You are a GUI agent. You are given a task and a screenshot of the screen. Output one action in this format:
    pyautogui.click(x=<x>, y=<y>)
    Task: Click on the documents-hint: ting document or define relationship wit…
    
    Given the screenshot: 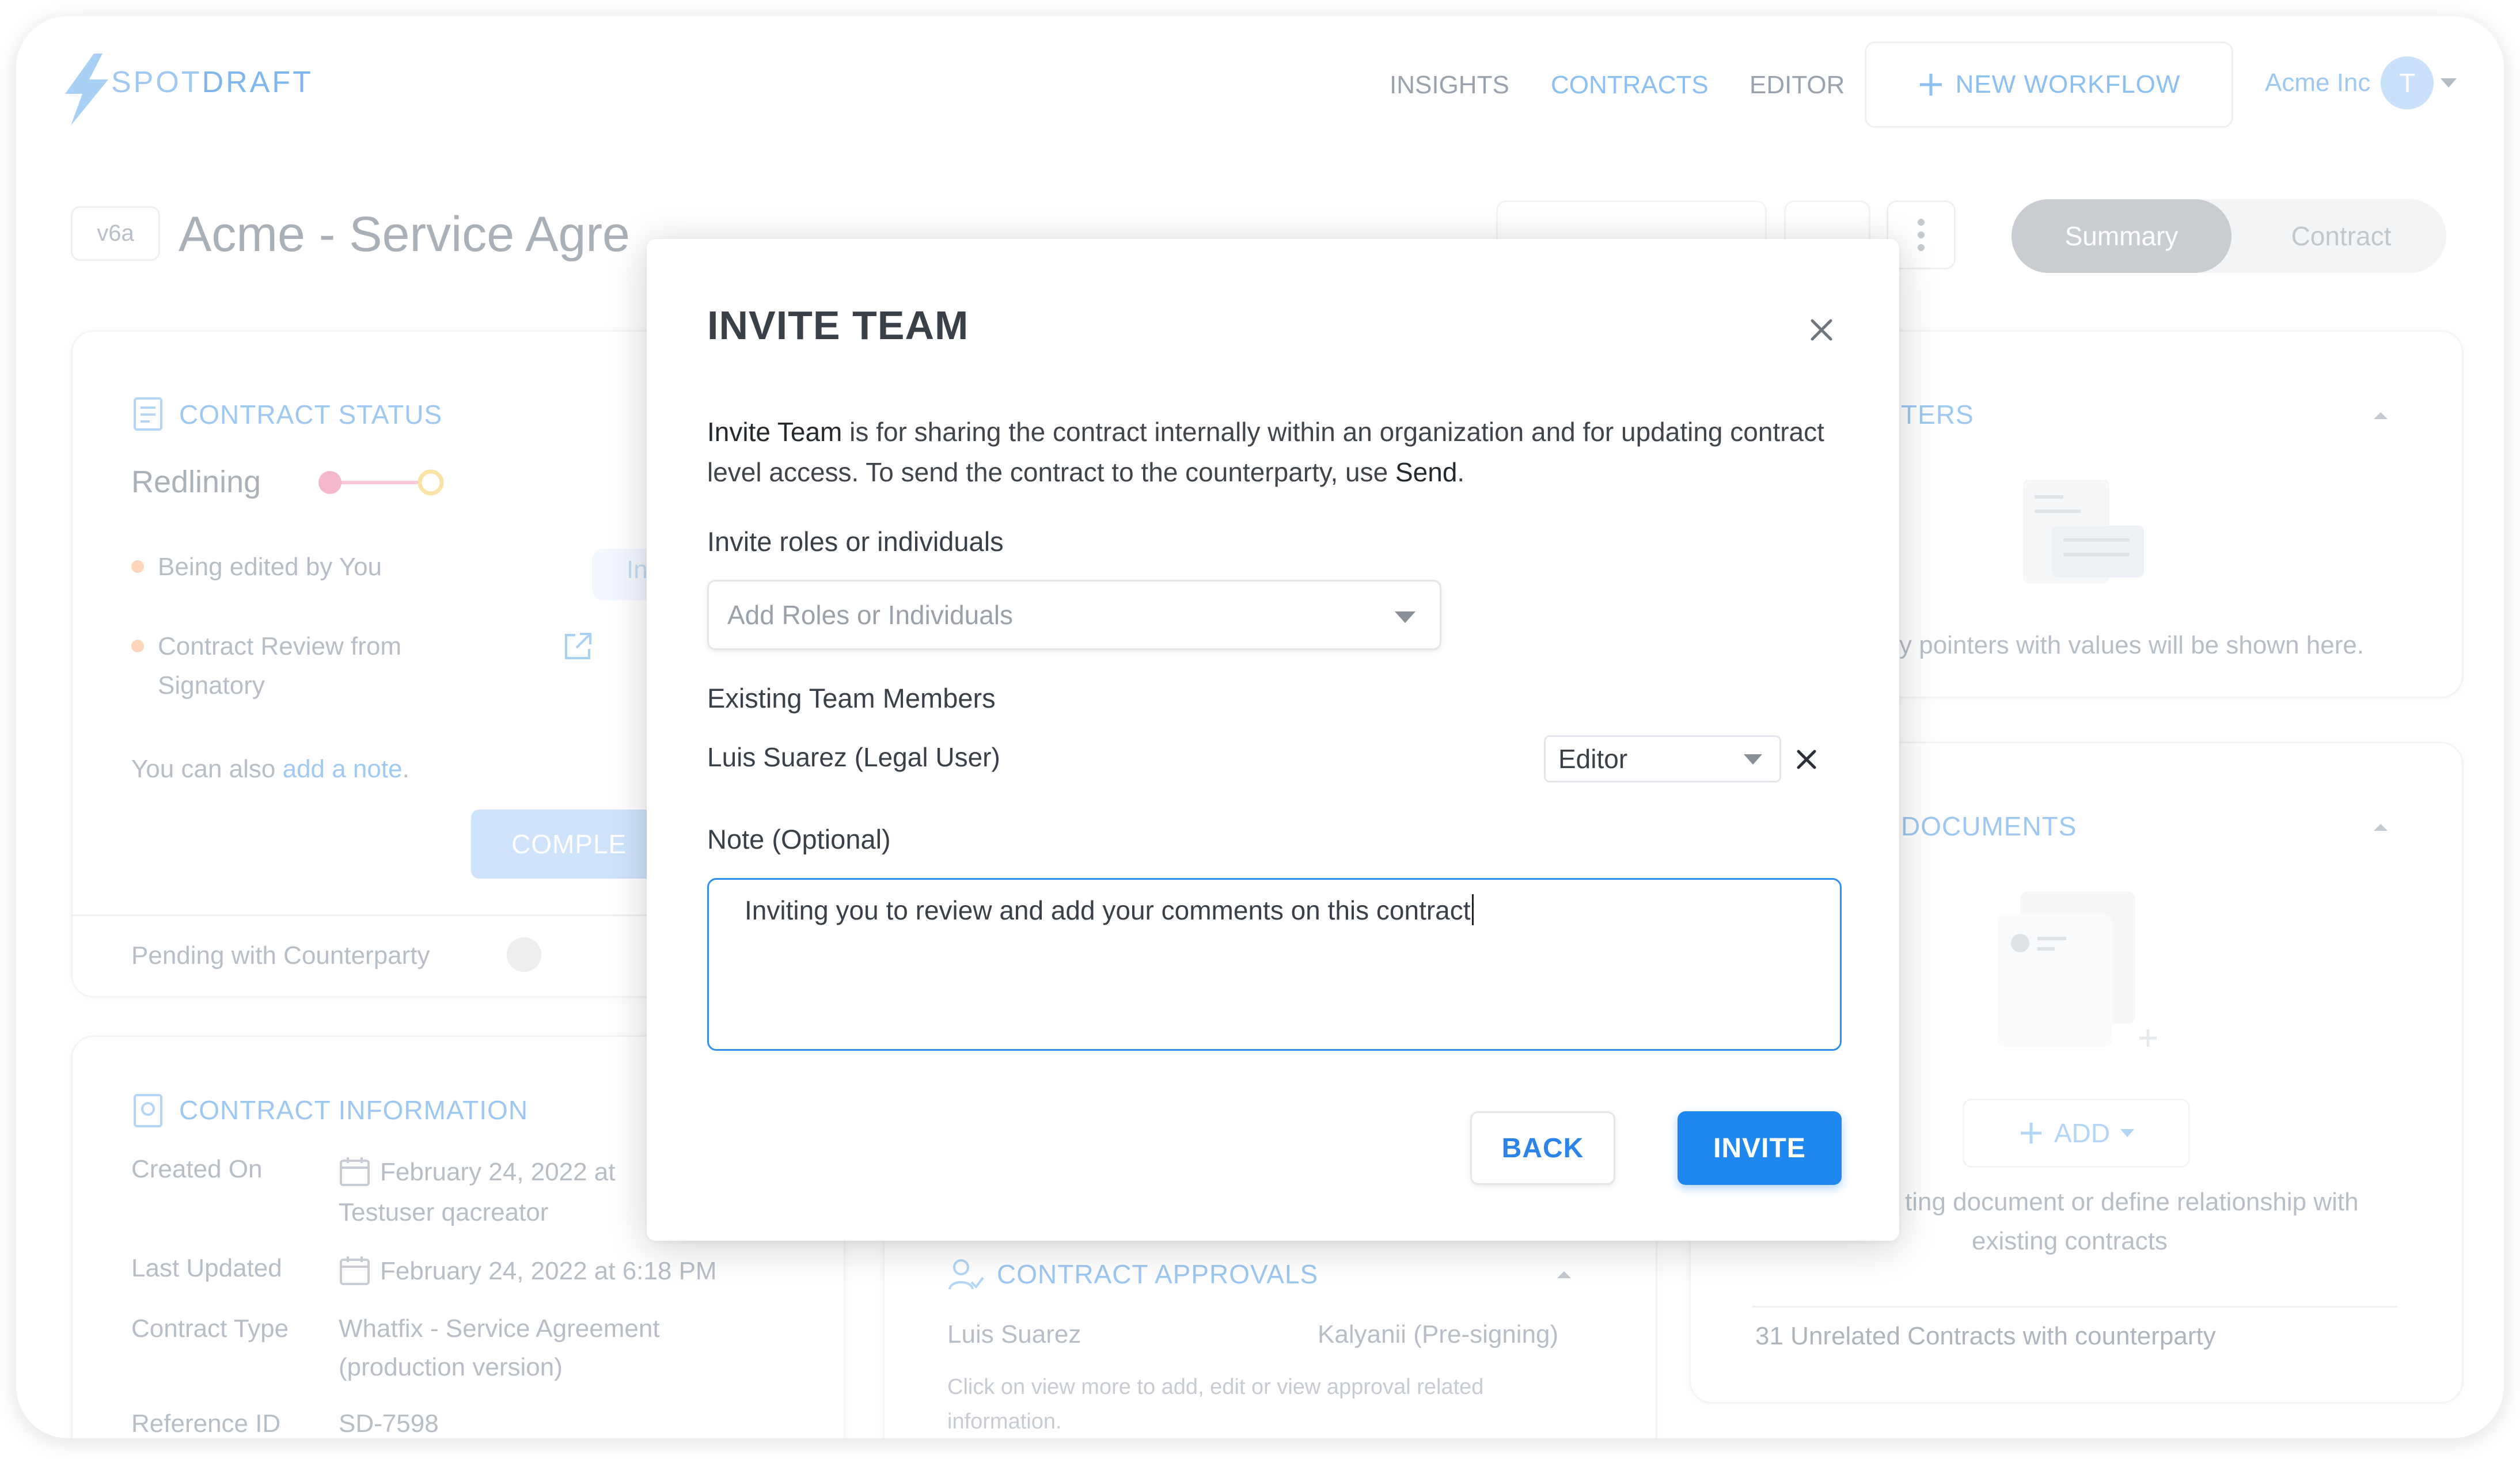 What is the action you would take?
    pyautogui.click(x=2132, y=1202)
    